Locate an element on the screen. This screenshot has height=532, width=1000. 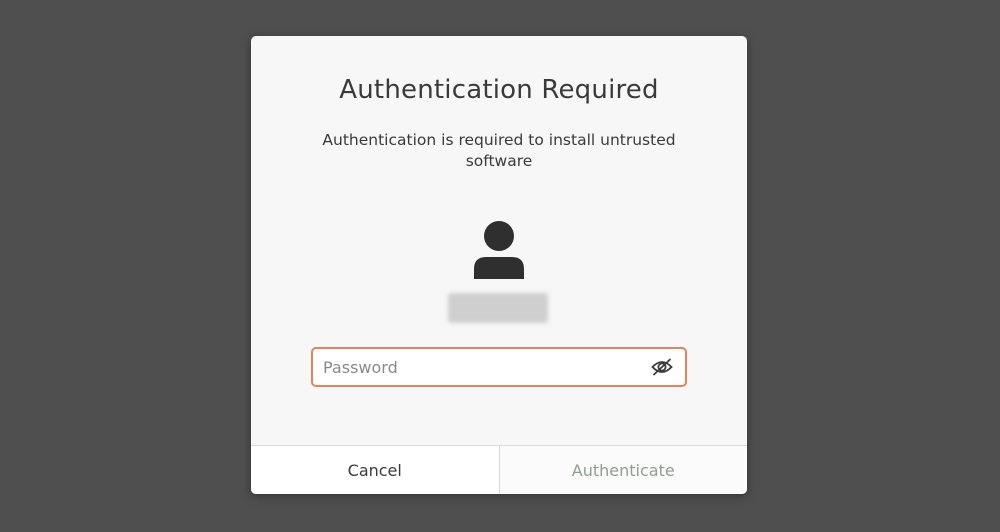
password-input is located at coordinates (483, 367).